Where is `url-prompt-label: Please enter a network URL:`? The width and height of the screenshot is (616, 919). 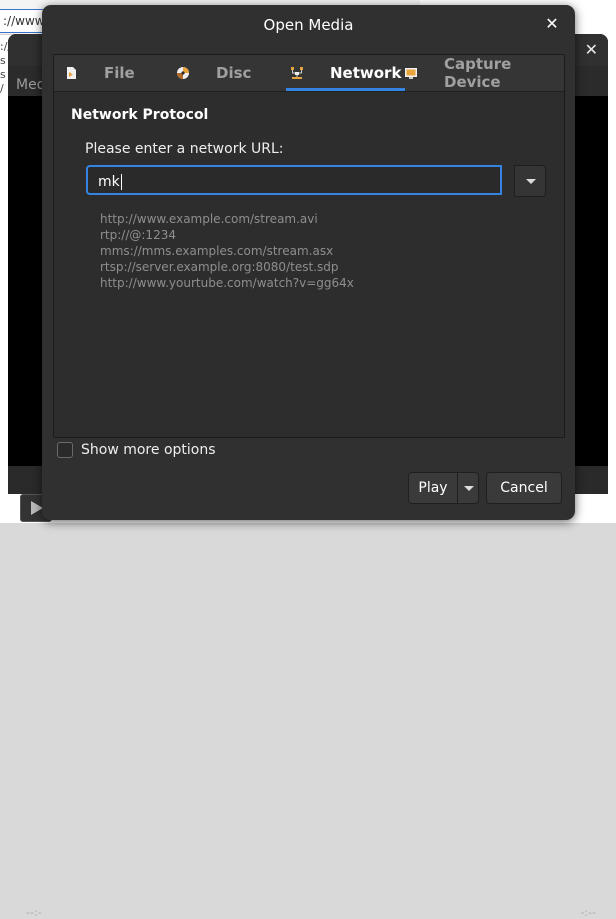
url-prompt-label: Please enter a network URL: is located at coordinates (184, 149).